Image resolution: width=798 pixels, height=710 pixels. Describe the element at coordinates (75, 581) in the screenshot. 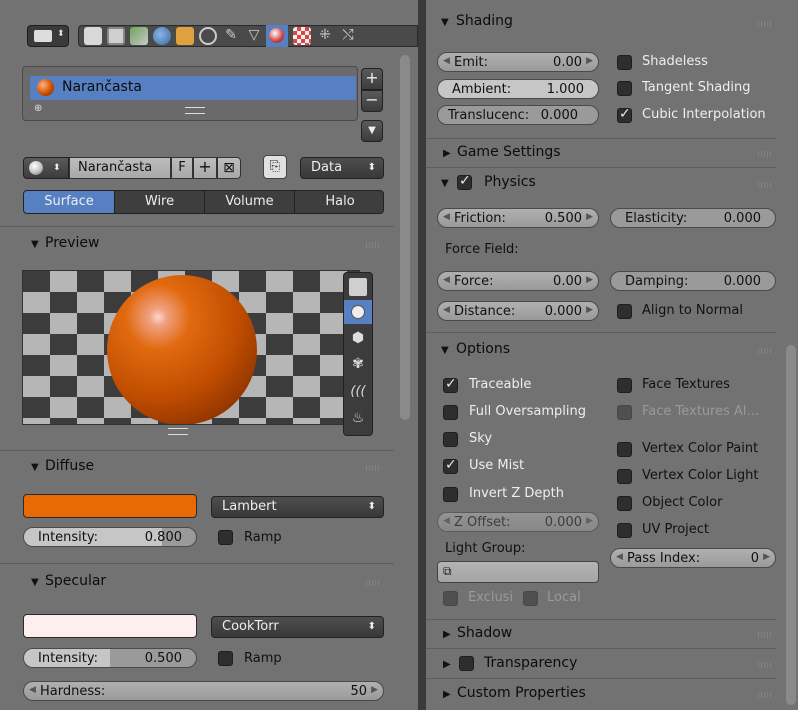

I see `specular-panel-title: Specular` at that location.